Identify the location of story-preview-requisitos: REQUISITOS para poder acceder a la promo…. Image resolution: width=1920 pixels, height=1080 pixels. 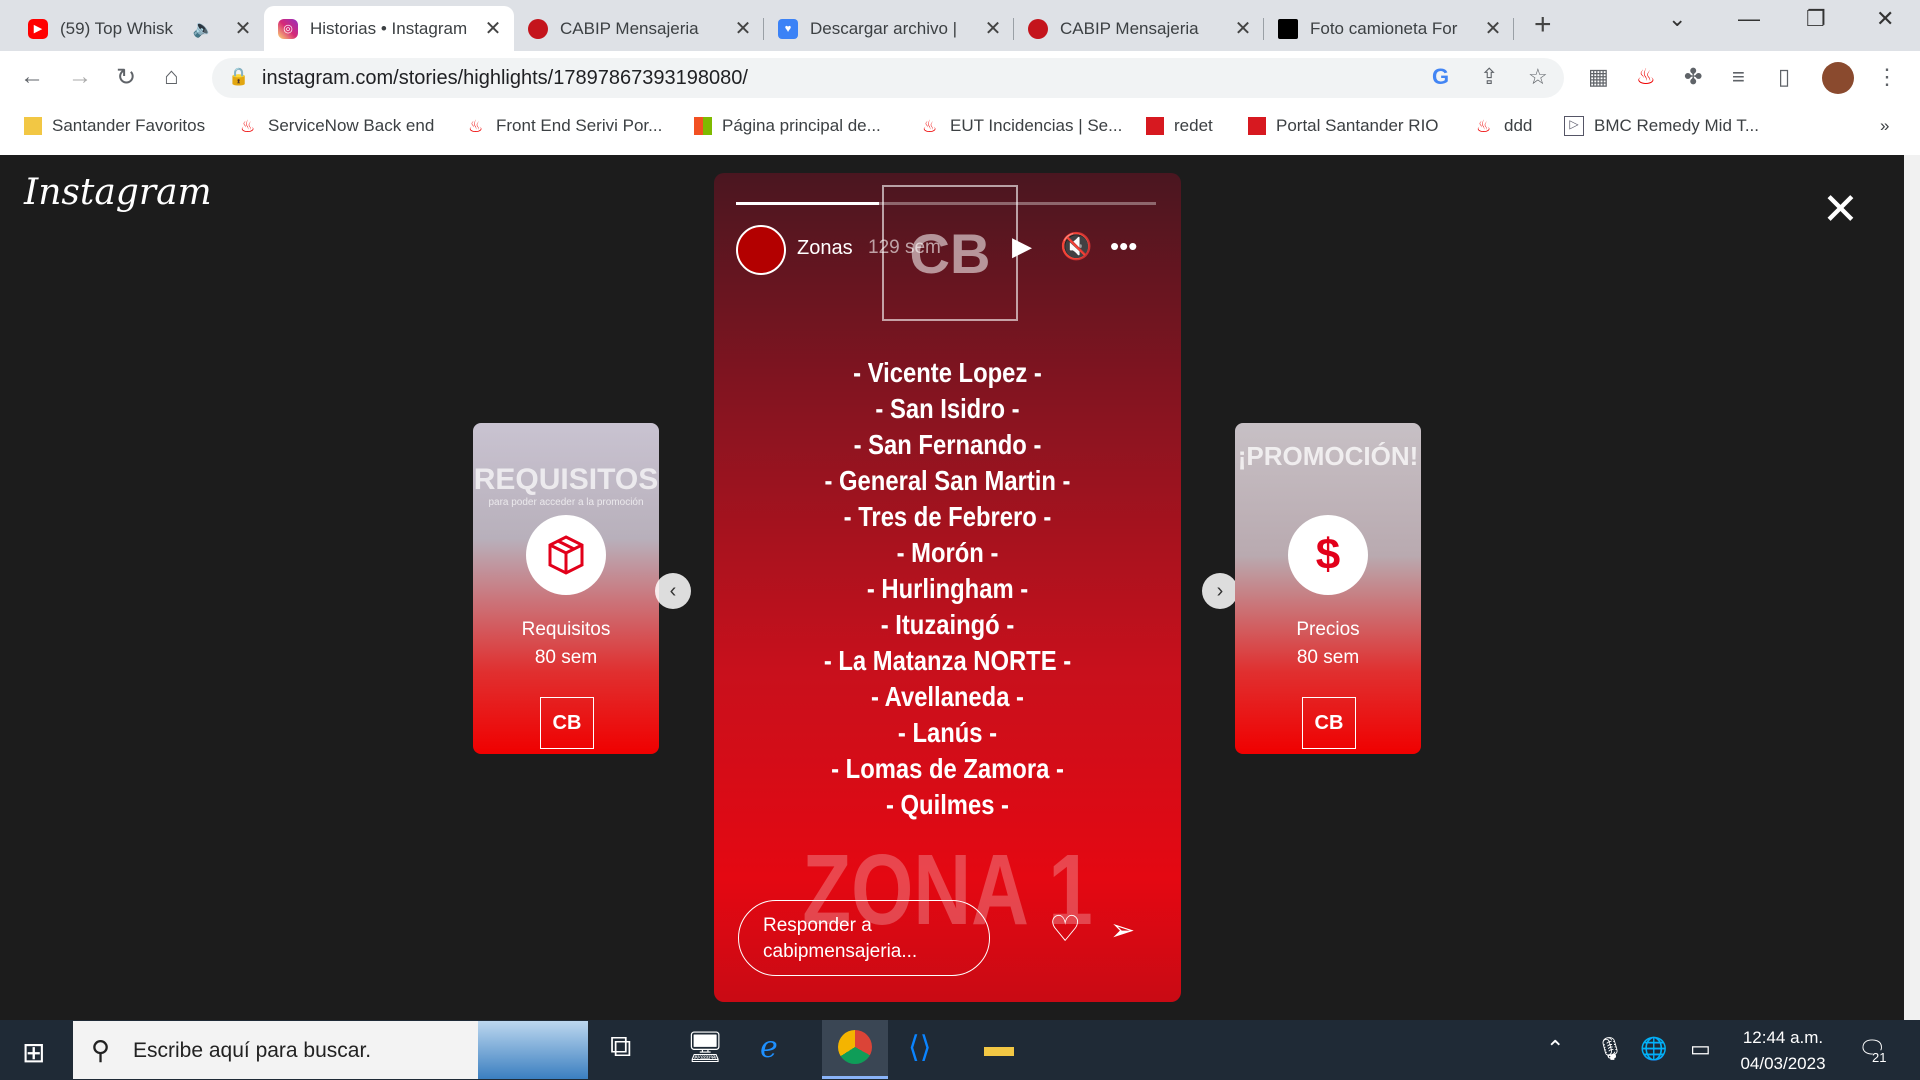
(566, 588).